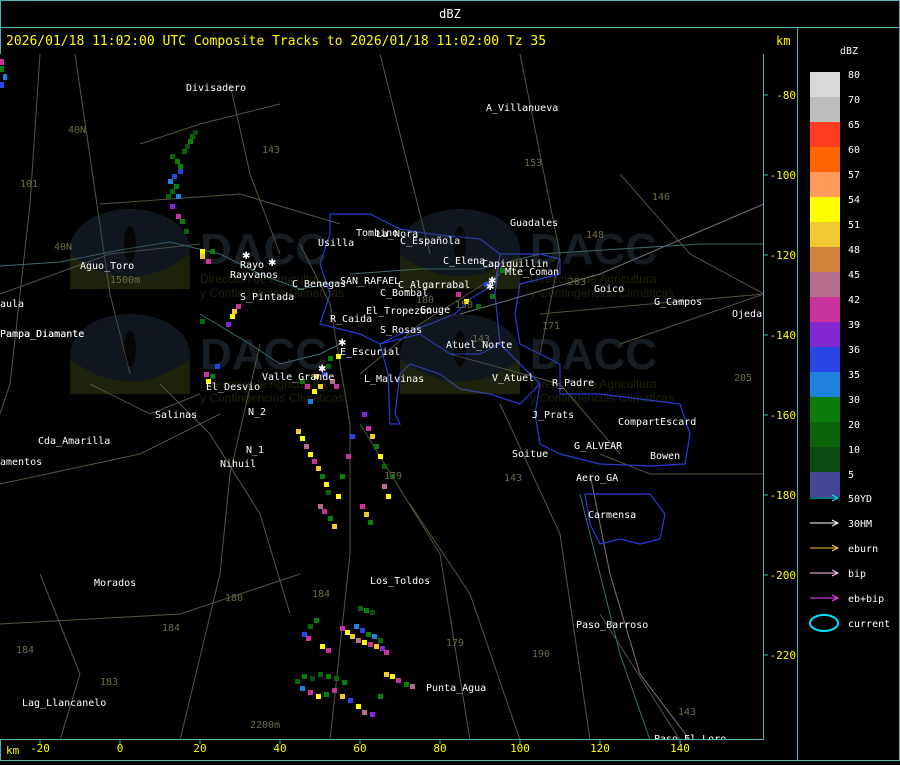 This screenshot has height=765, width=900. Describe the element at coordinates (854, 375) in the screenshot. I see `legend-value: 35` at that location.